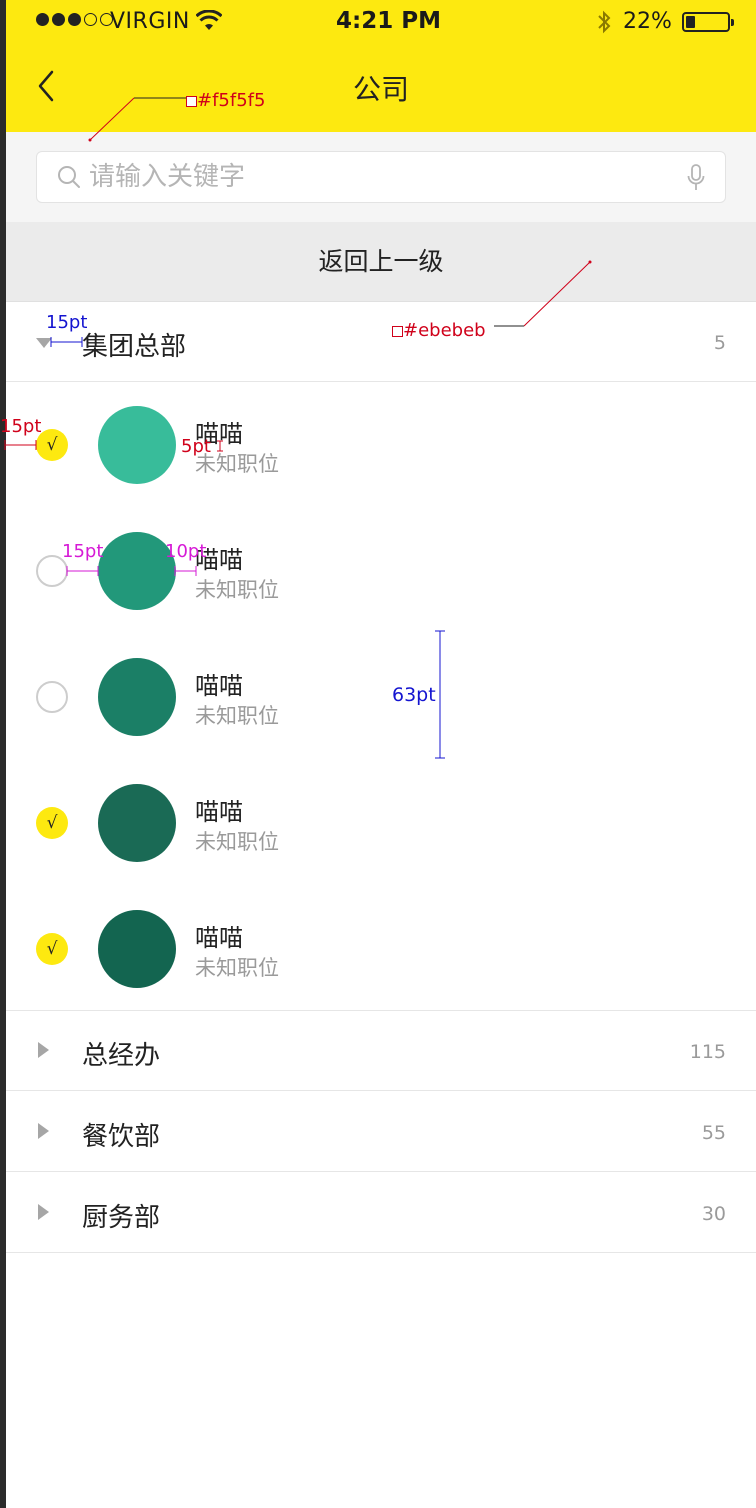 This screenshot has height=1508, width=756. I want to click on annotation-indent-triangle: 15pt, so click(67, 322).